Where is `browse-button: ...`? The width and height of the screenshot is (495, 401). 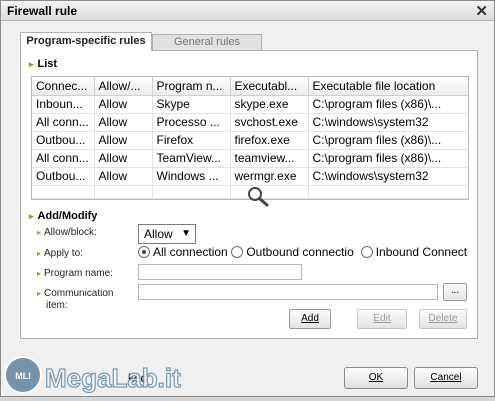
browse-button: ... is located at coordinates (455, 292).